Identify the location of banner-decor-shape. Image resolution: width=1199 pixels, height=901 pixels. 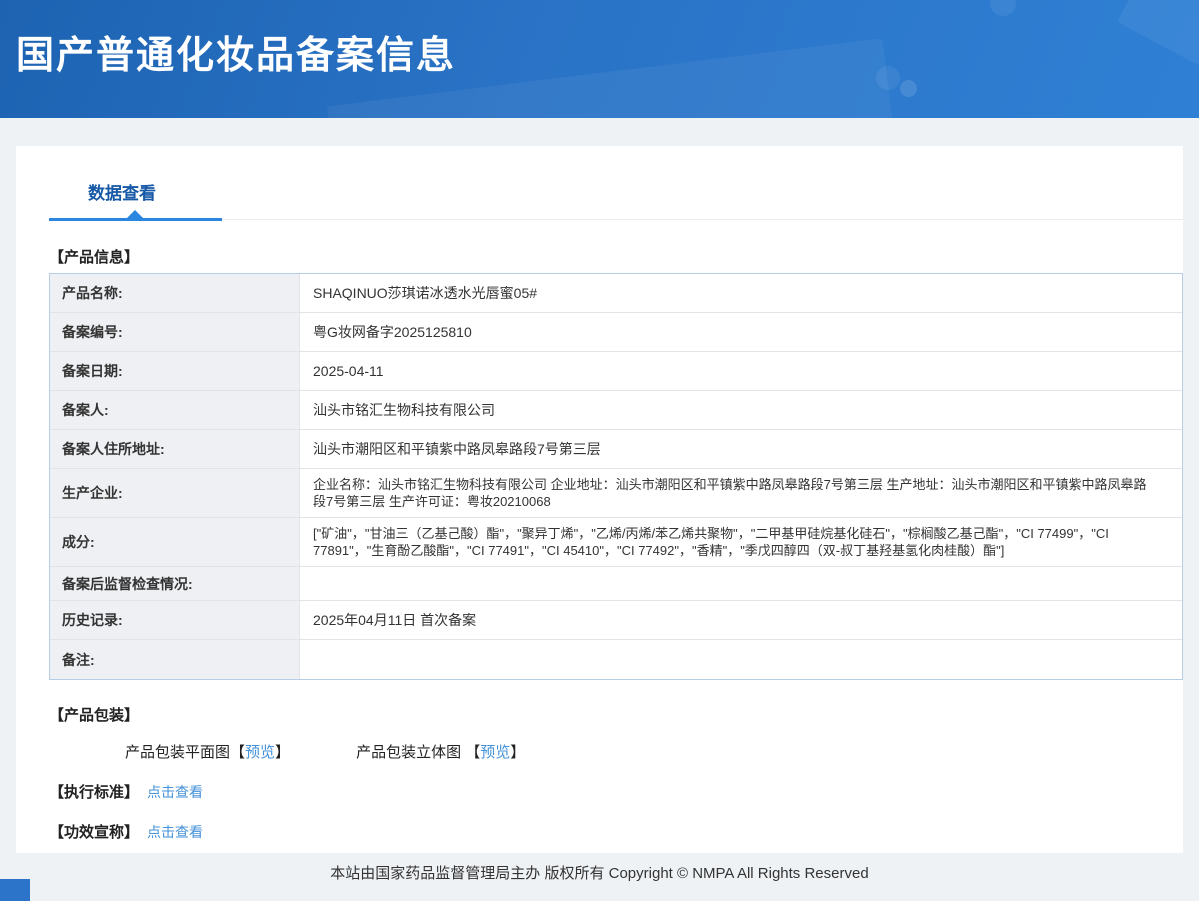
(1158, 44).